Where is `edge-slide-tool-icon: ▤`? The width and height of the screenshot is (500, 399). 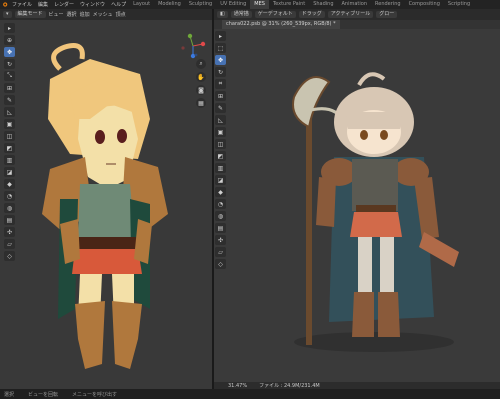
edge-slide-tool-icon: ▤ is located at coordinates (9, 220).